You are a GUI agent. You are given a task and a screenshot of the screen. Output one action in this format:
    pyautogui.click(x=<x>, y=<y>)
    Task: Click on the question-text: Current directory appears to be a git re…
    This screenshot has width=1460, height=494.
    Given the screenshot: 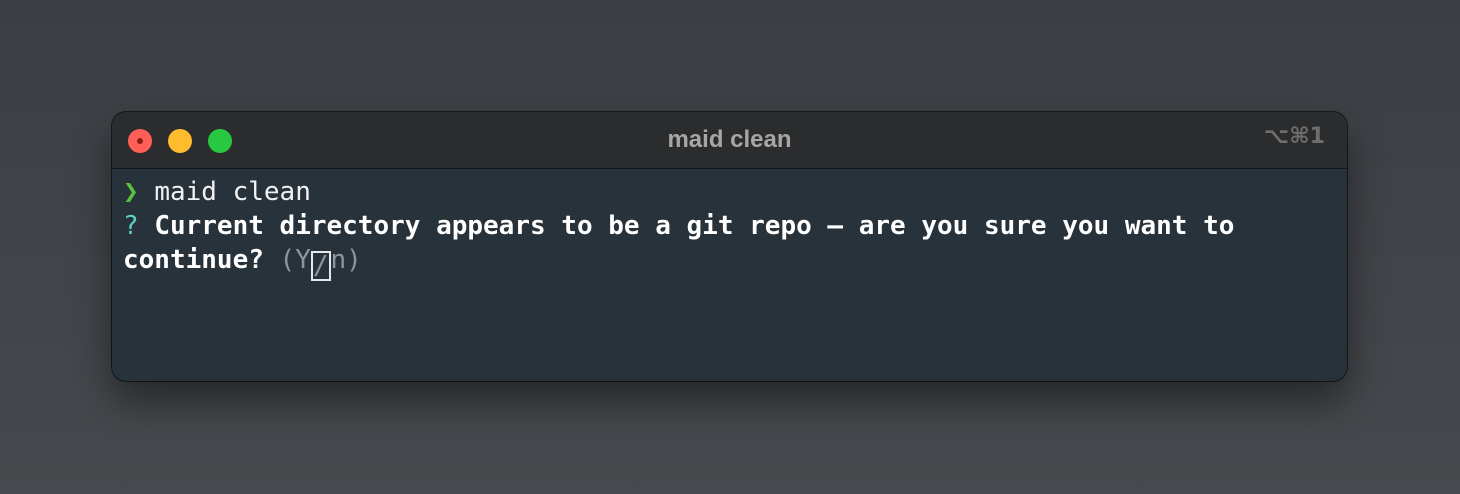 What is the action you would take?
    pyautogui.click(x=694, y=226)
    